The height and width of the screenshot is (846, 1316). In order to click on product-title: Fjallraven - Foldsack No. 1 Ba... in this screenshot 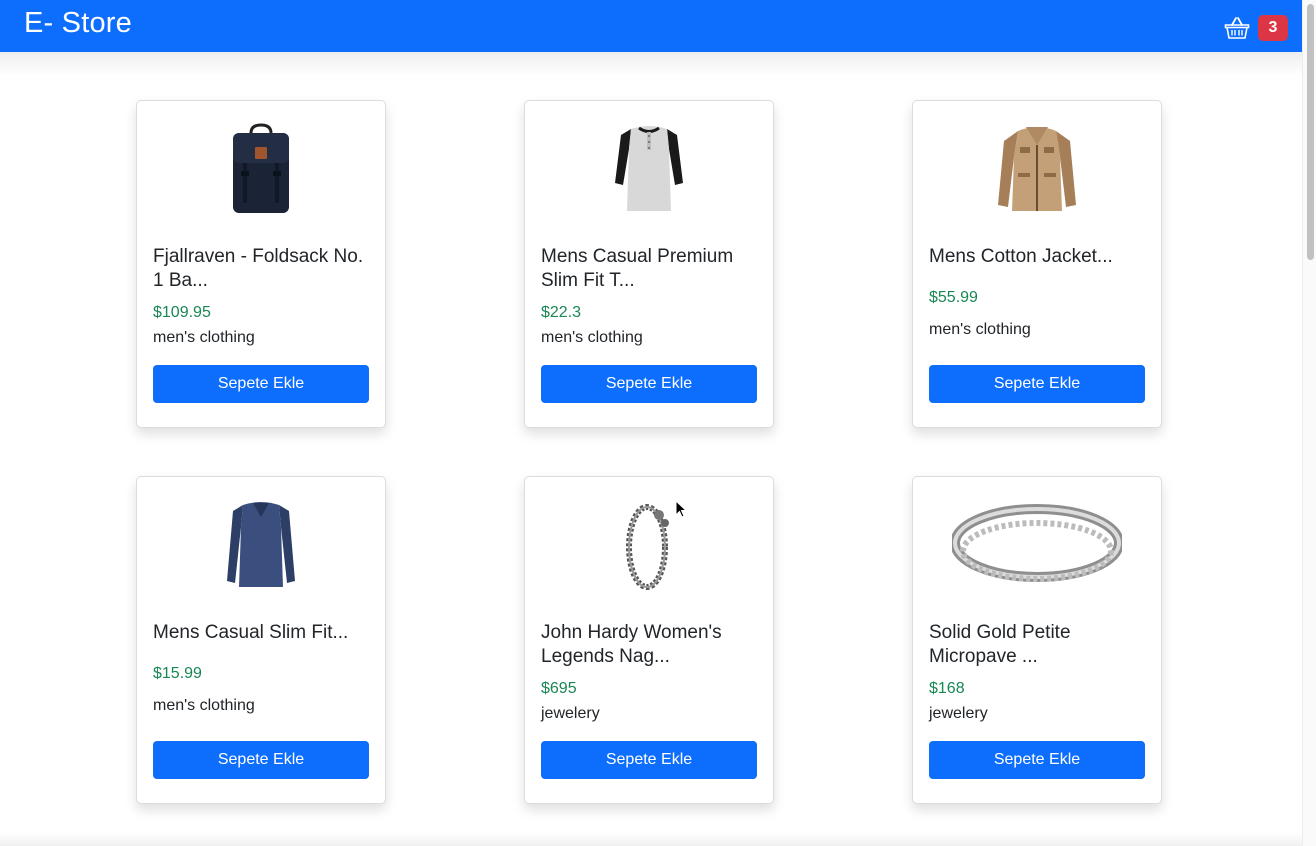, I will do `click(262, 269)`.